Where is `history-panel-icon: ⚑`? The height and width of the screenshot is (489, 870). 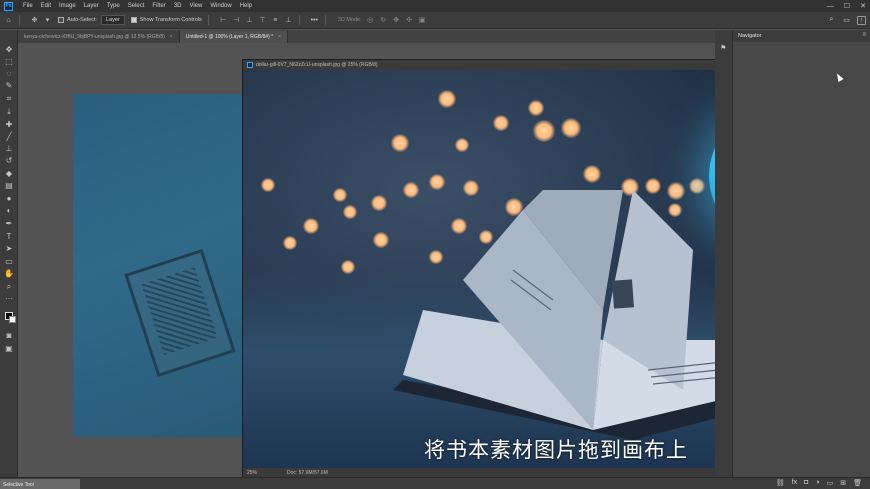
history-panel-icon: ⚑ is located at coordinates (724, 48).